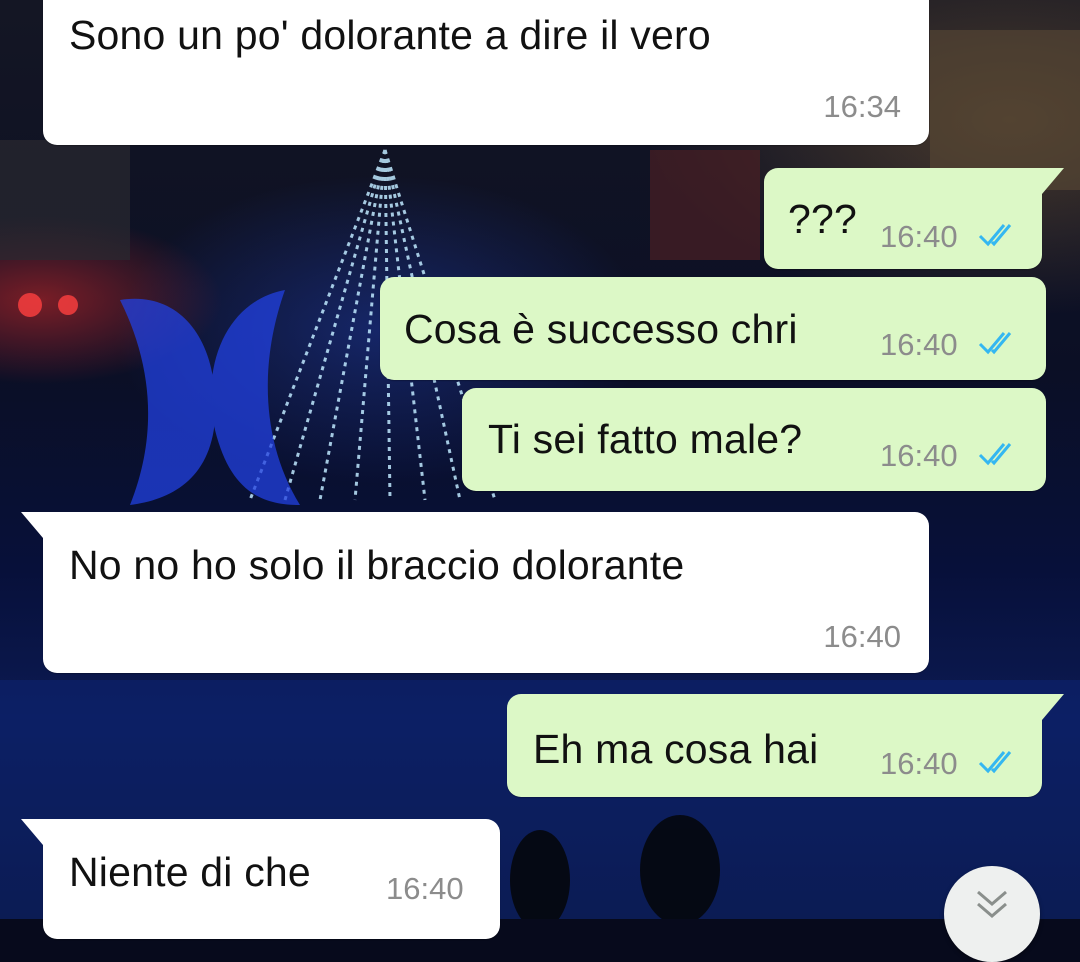 The width and height of the screenshot is (1080, 962). Describe the element at coordinates (377, 565) in the screenshot. I see `message-text: No no ho solo il braccio dolorante` at that location.